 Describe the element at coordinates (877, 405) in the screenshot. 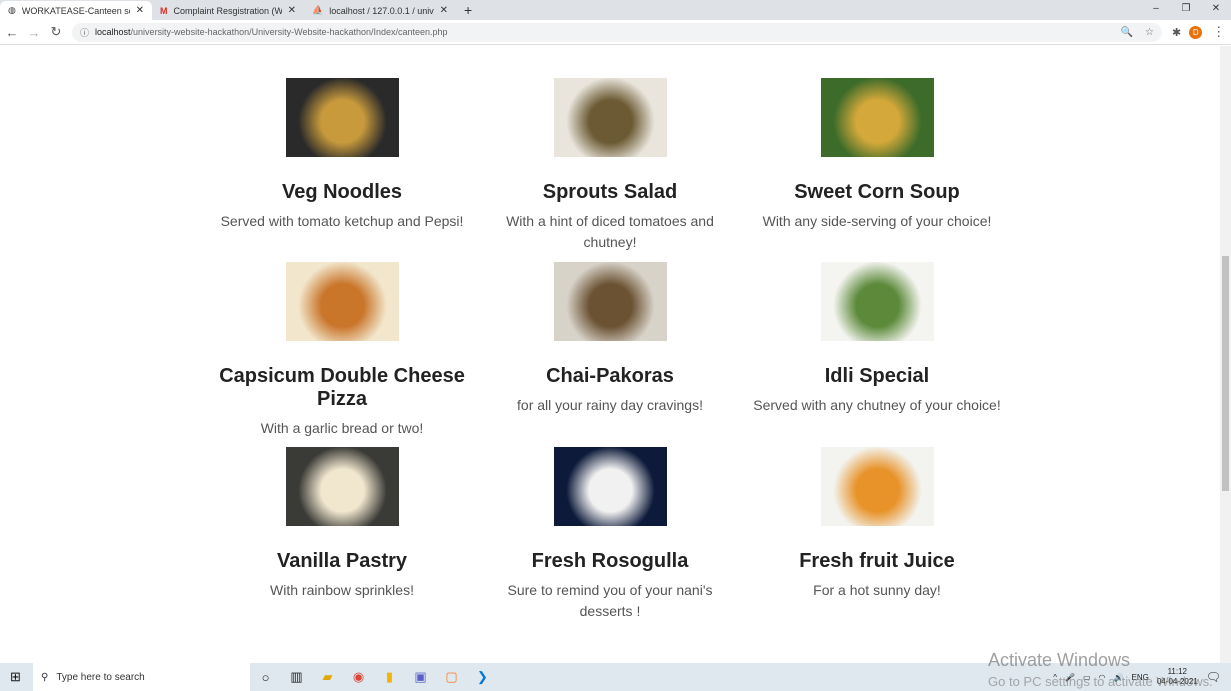

I see `item-description: Served with any chutney of your choice!` at that location.